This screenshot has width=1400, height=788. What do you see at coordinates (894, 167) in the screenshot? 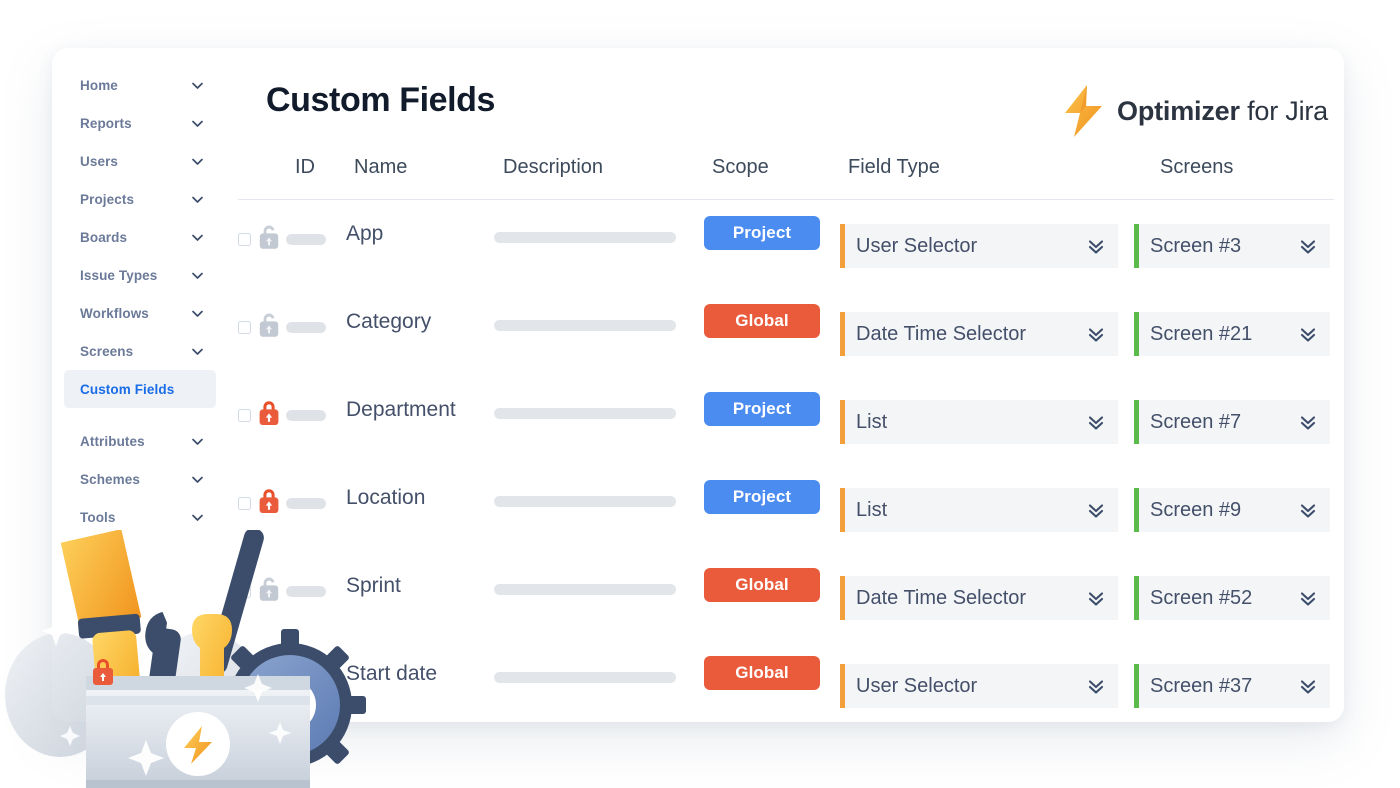
I see `column-header-field-type: Field Type` at bounding box center [894, 167].